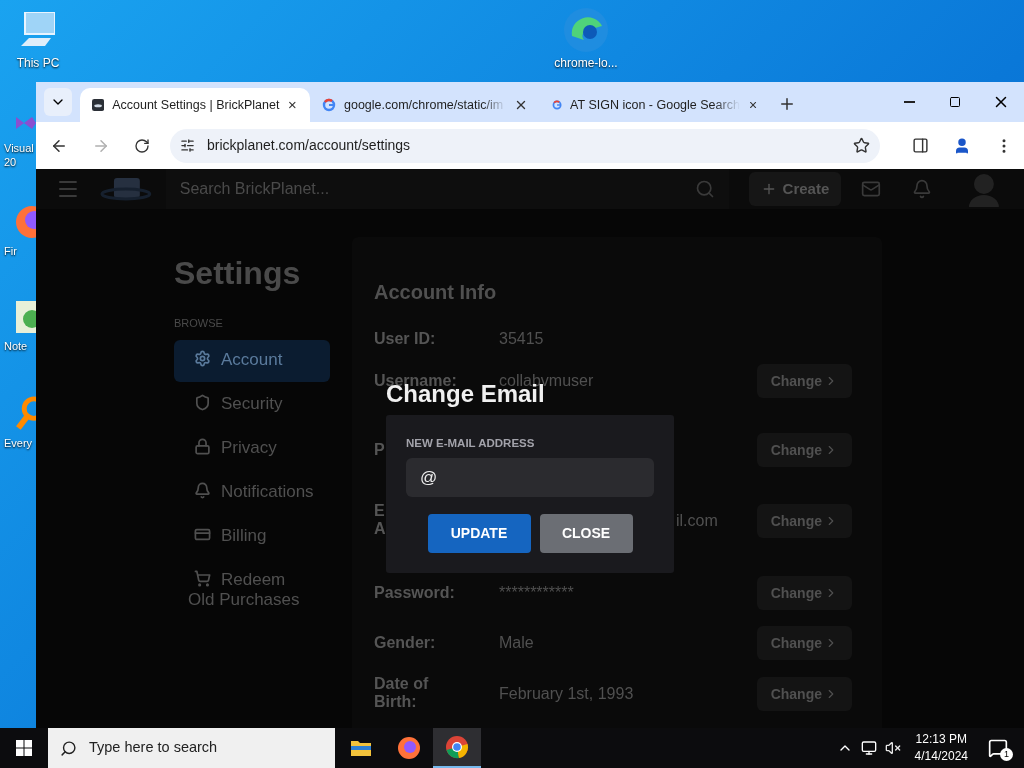 This screenshot has height=768, width=1024. What do you see at coordinates (536, 593) in the screenshot?
I see `field-value: ************` at bounding box center [536, 593].